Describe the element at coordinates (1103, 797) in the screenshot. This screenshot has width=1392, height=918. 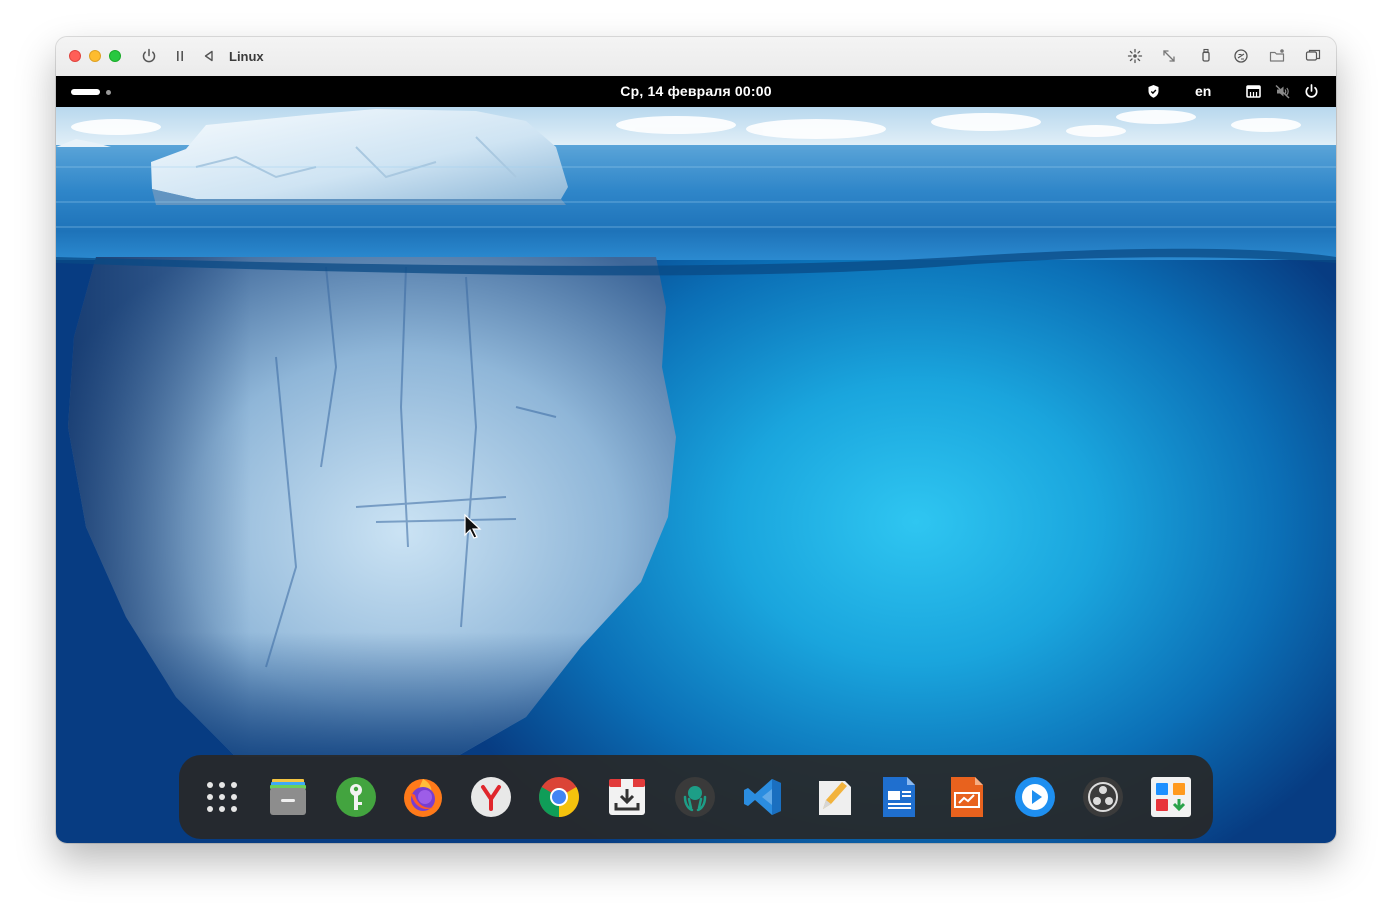
I see `obs-icon` at that location.